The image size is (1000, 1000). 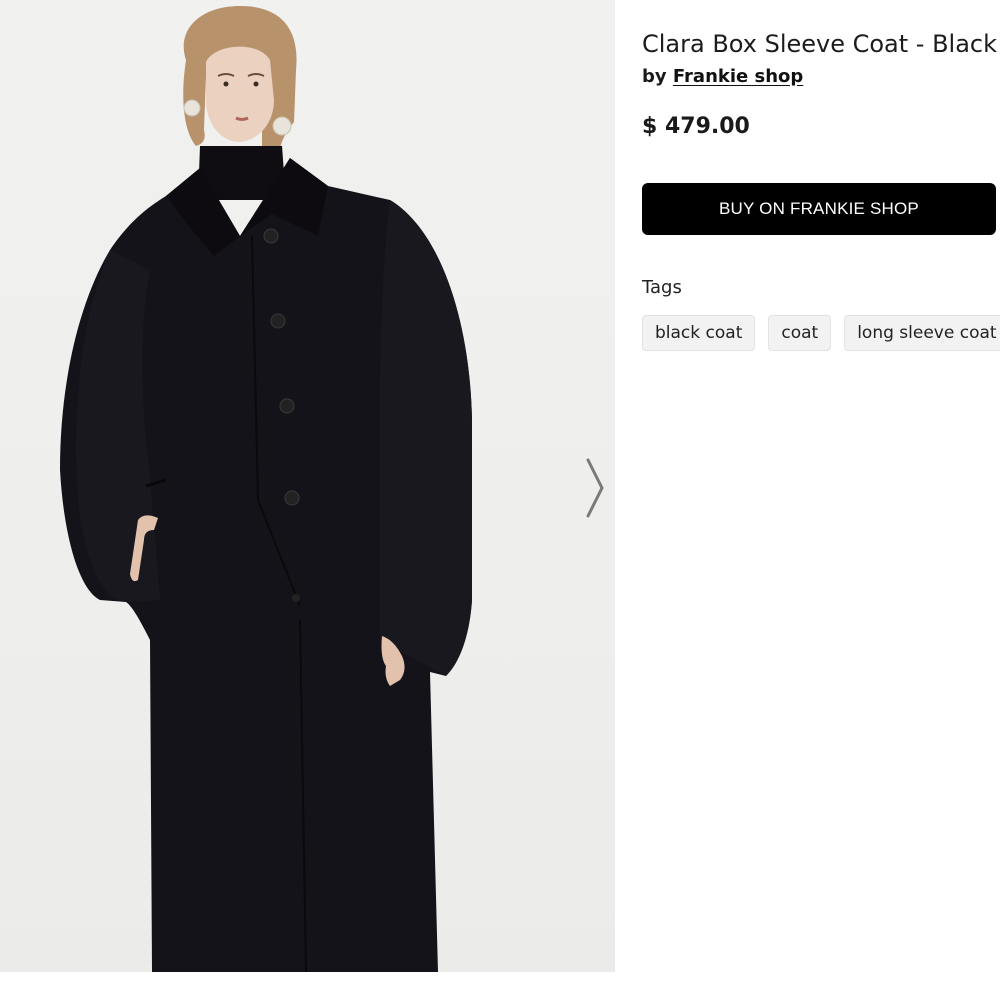 What do you see at coordinates (662, 287) in the screenshot?
I see `tags-label: Tags` at bounding box center [662, 287].